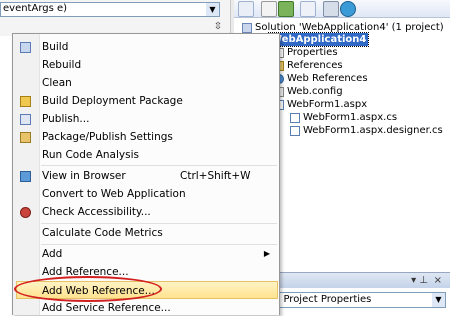 Image resolution: width=450 pixels, height=316 pixels. Describe the element at coordinates (25, 101) in the screenshot. I see `deploy-package-icon` at that location.